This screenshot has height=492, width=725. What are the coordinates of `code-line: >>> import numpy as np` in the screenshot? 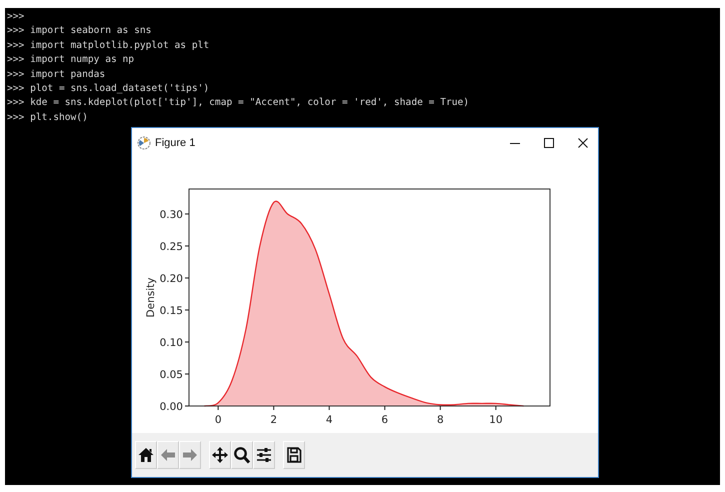 It's located at (71, 60).